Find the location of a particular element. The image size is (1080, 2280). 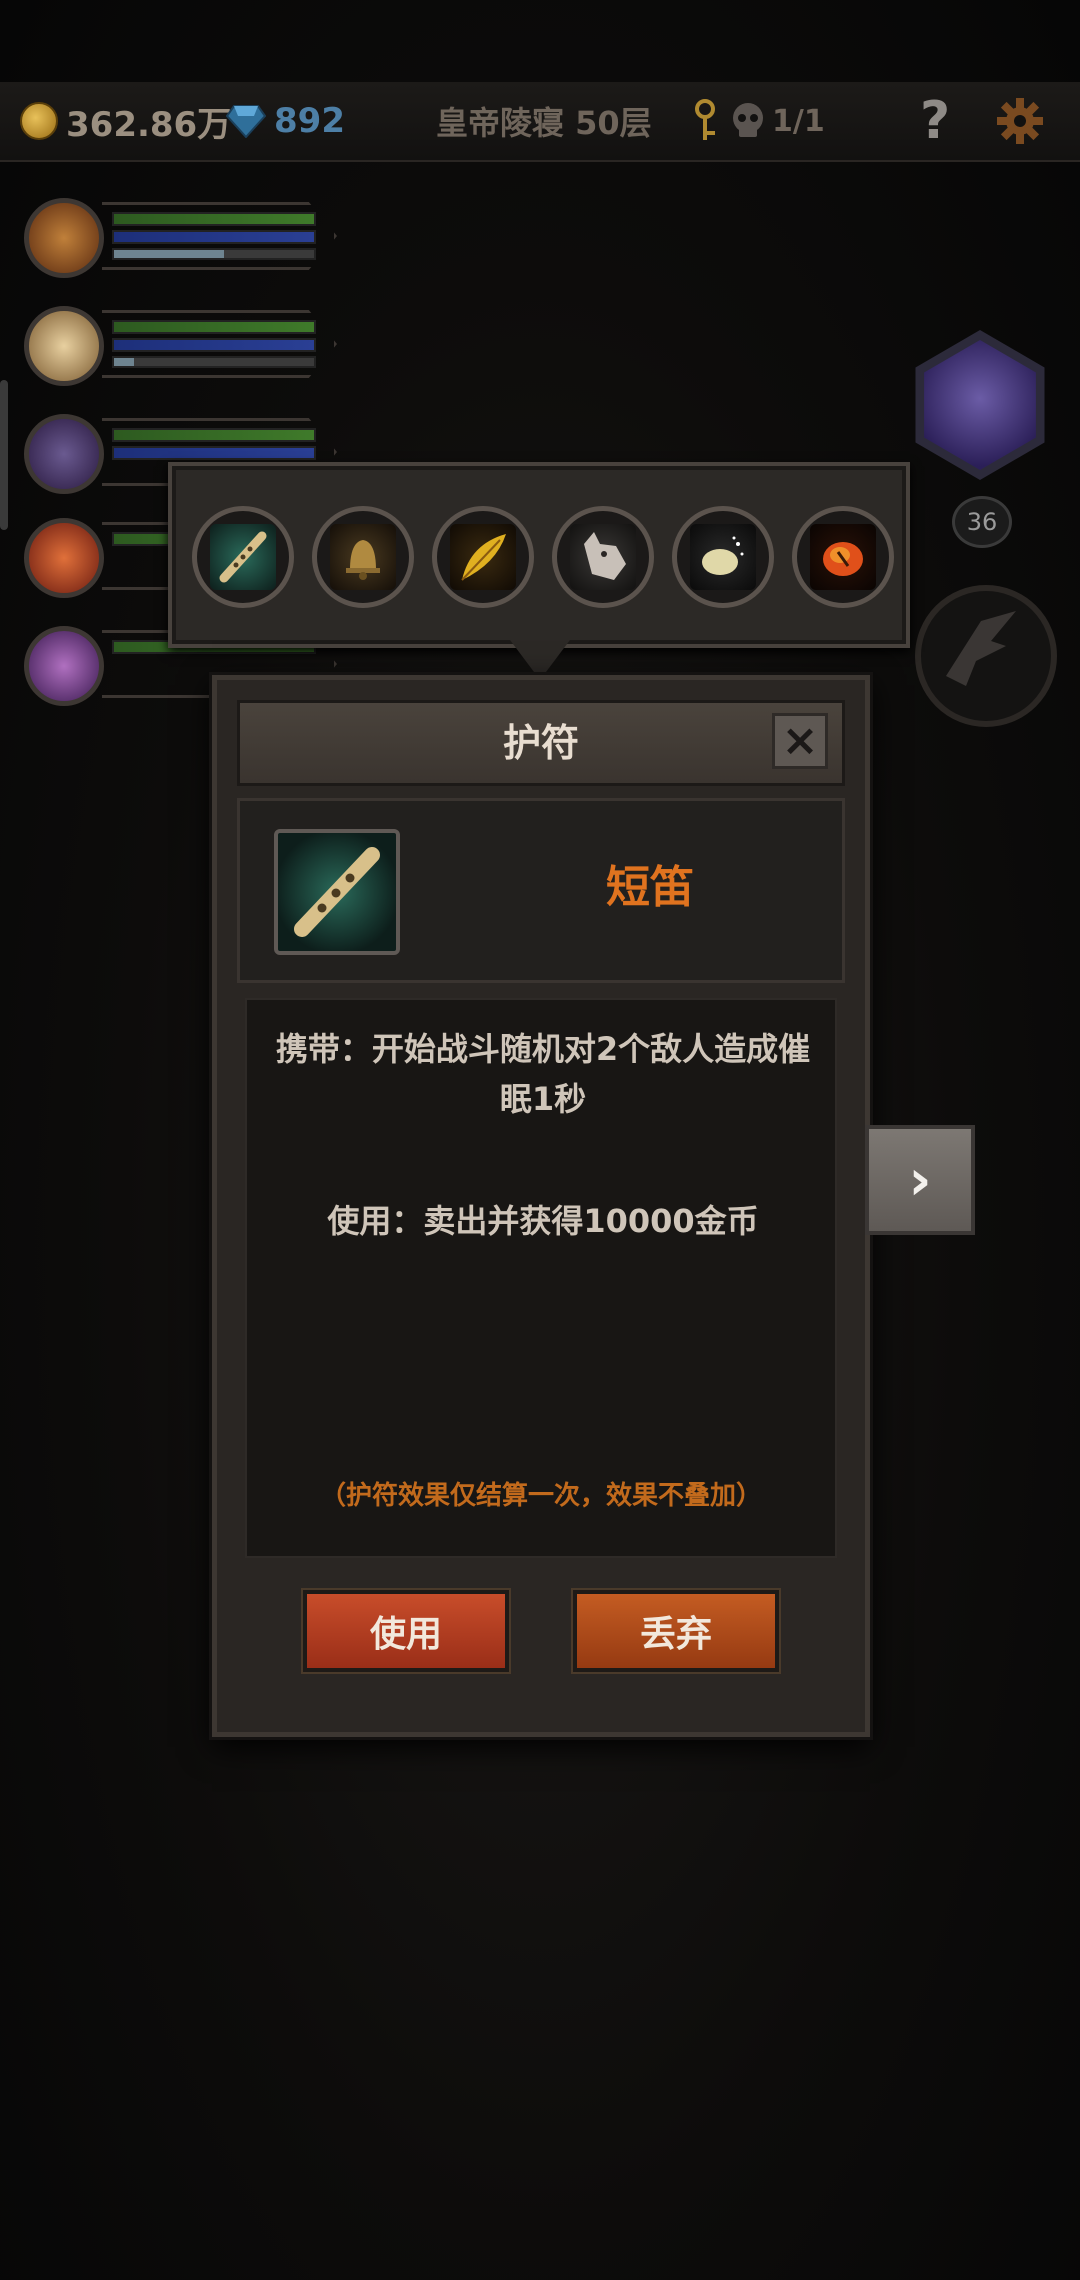

gem-amount: 892 is located at coordinates (309, 121).